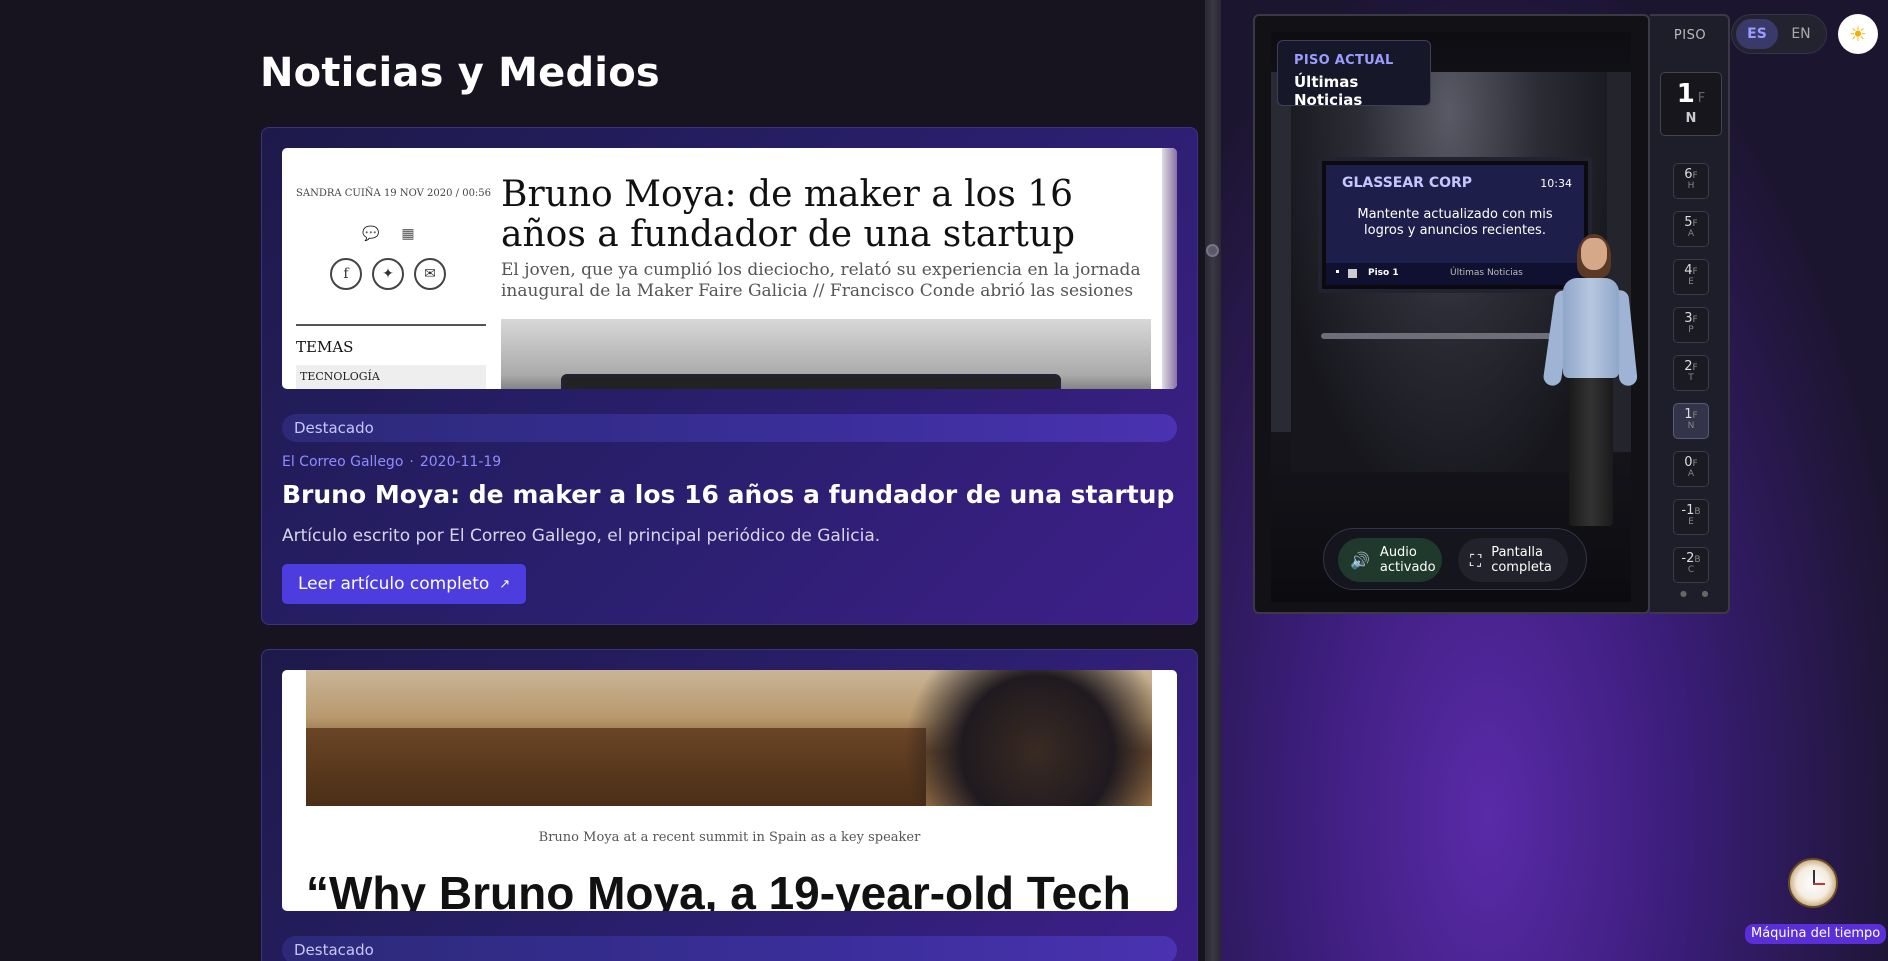  Describe the element at coordinates (1556, 183) in the screenshot. I see `screen-time: 10:34` at that location.